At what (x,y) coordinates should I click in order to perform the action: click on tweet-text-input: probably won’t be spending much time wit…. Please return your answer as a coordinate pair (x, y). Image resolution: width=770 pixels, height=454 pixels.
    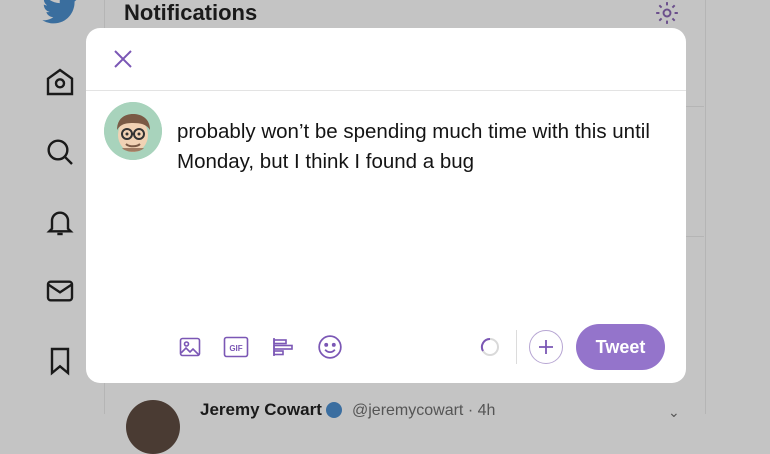
    Looking at the image, I should click on (427, 147).